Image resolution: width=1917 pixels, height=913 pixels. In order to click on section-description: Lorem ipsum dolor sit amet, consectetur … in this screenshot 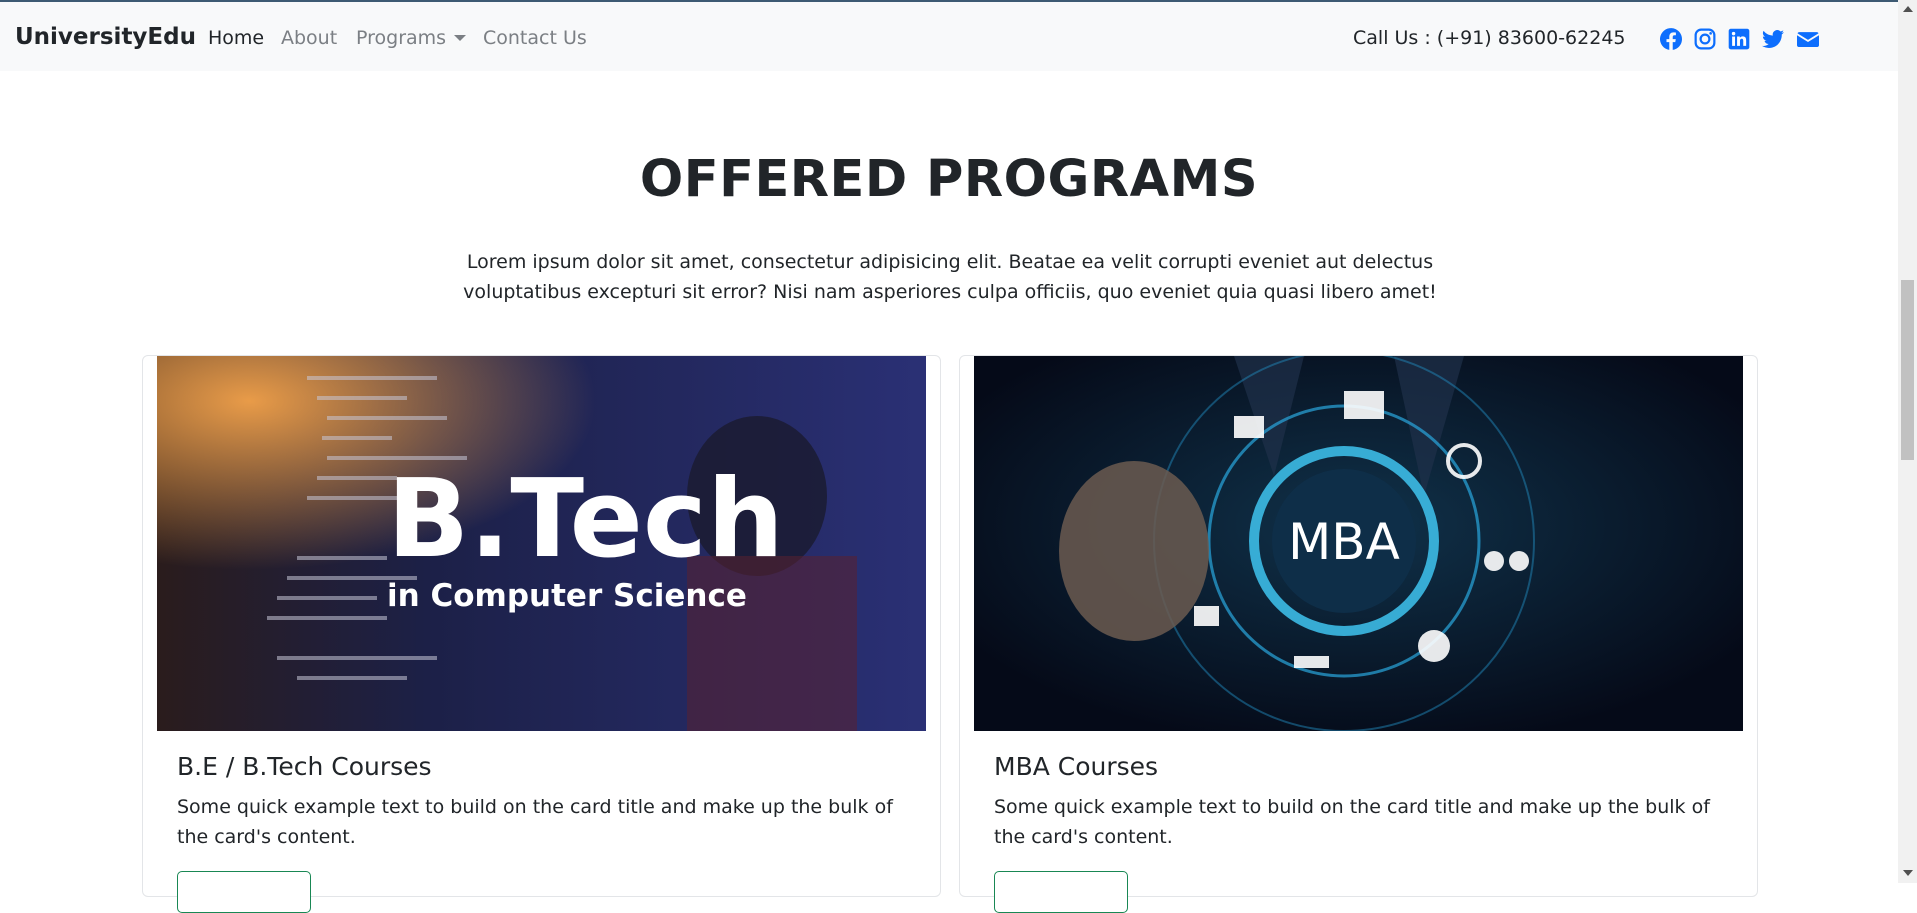, I will do `click(950, 277)`.